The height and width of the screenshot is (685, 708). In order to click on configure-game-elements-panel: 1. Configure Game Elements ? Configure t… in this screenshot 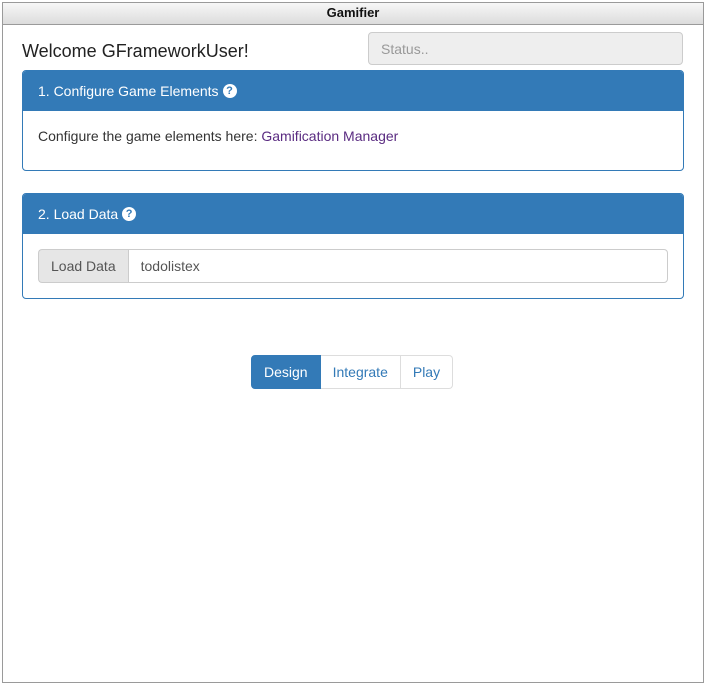, I will do `click(353, 120)`.